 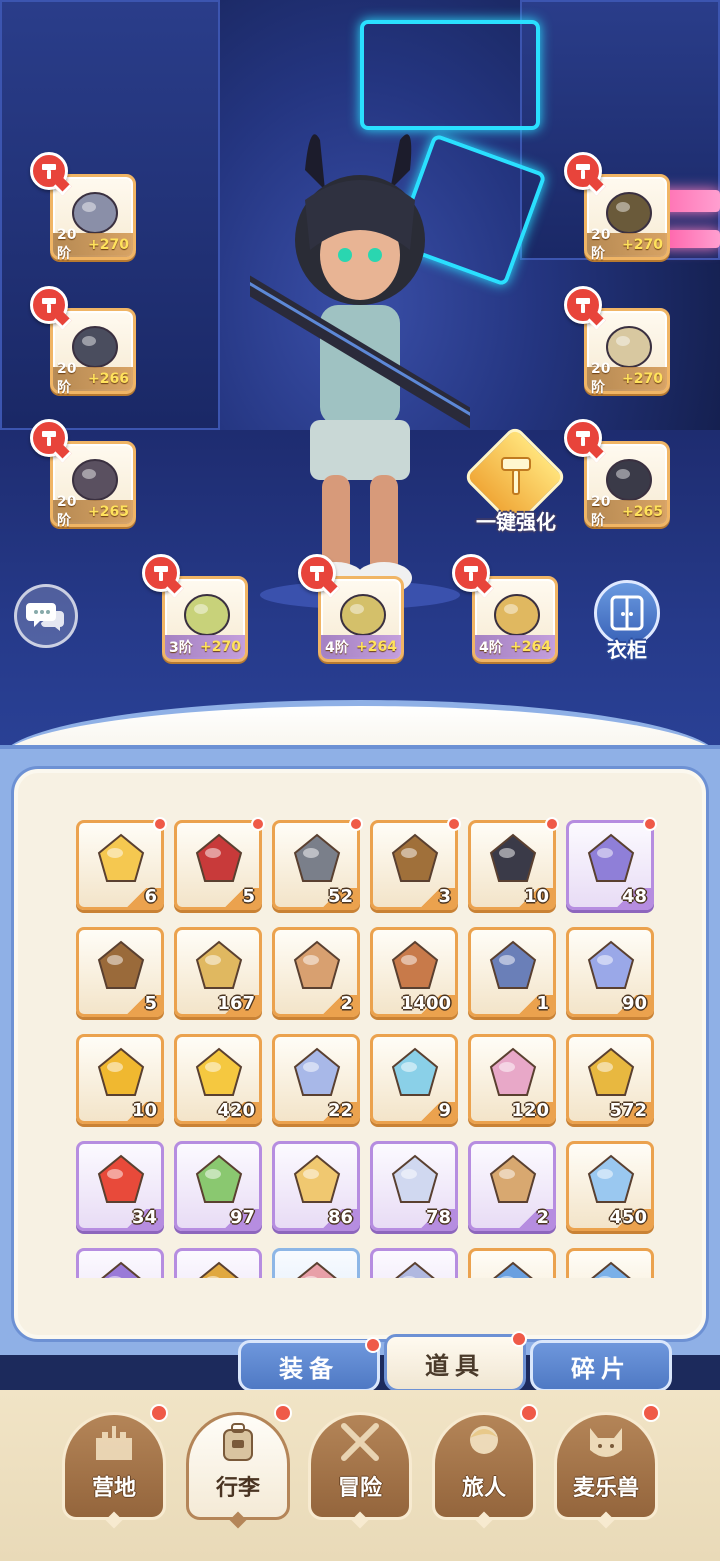 What do you see at coordinates (485, 1468) in the screenshot?
I see `nav-traveler: 旅人` at bounding box center [485, 1468].